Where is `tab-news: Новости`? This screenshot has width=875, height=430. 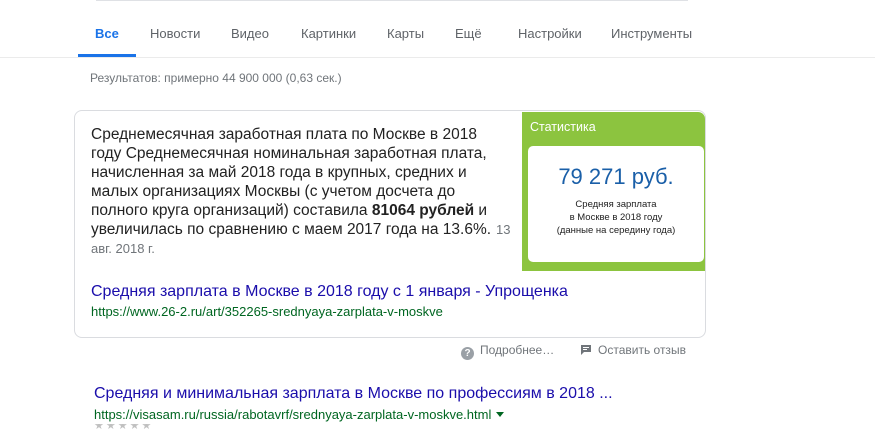 tab-news: Новости is located at coordinates (175, 33).